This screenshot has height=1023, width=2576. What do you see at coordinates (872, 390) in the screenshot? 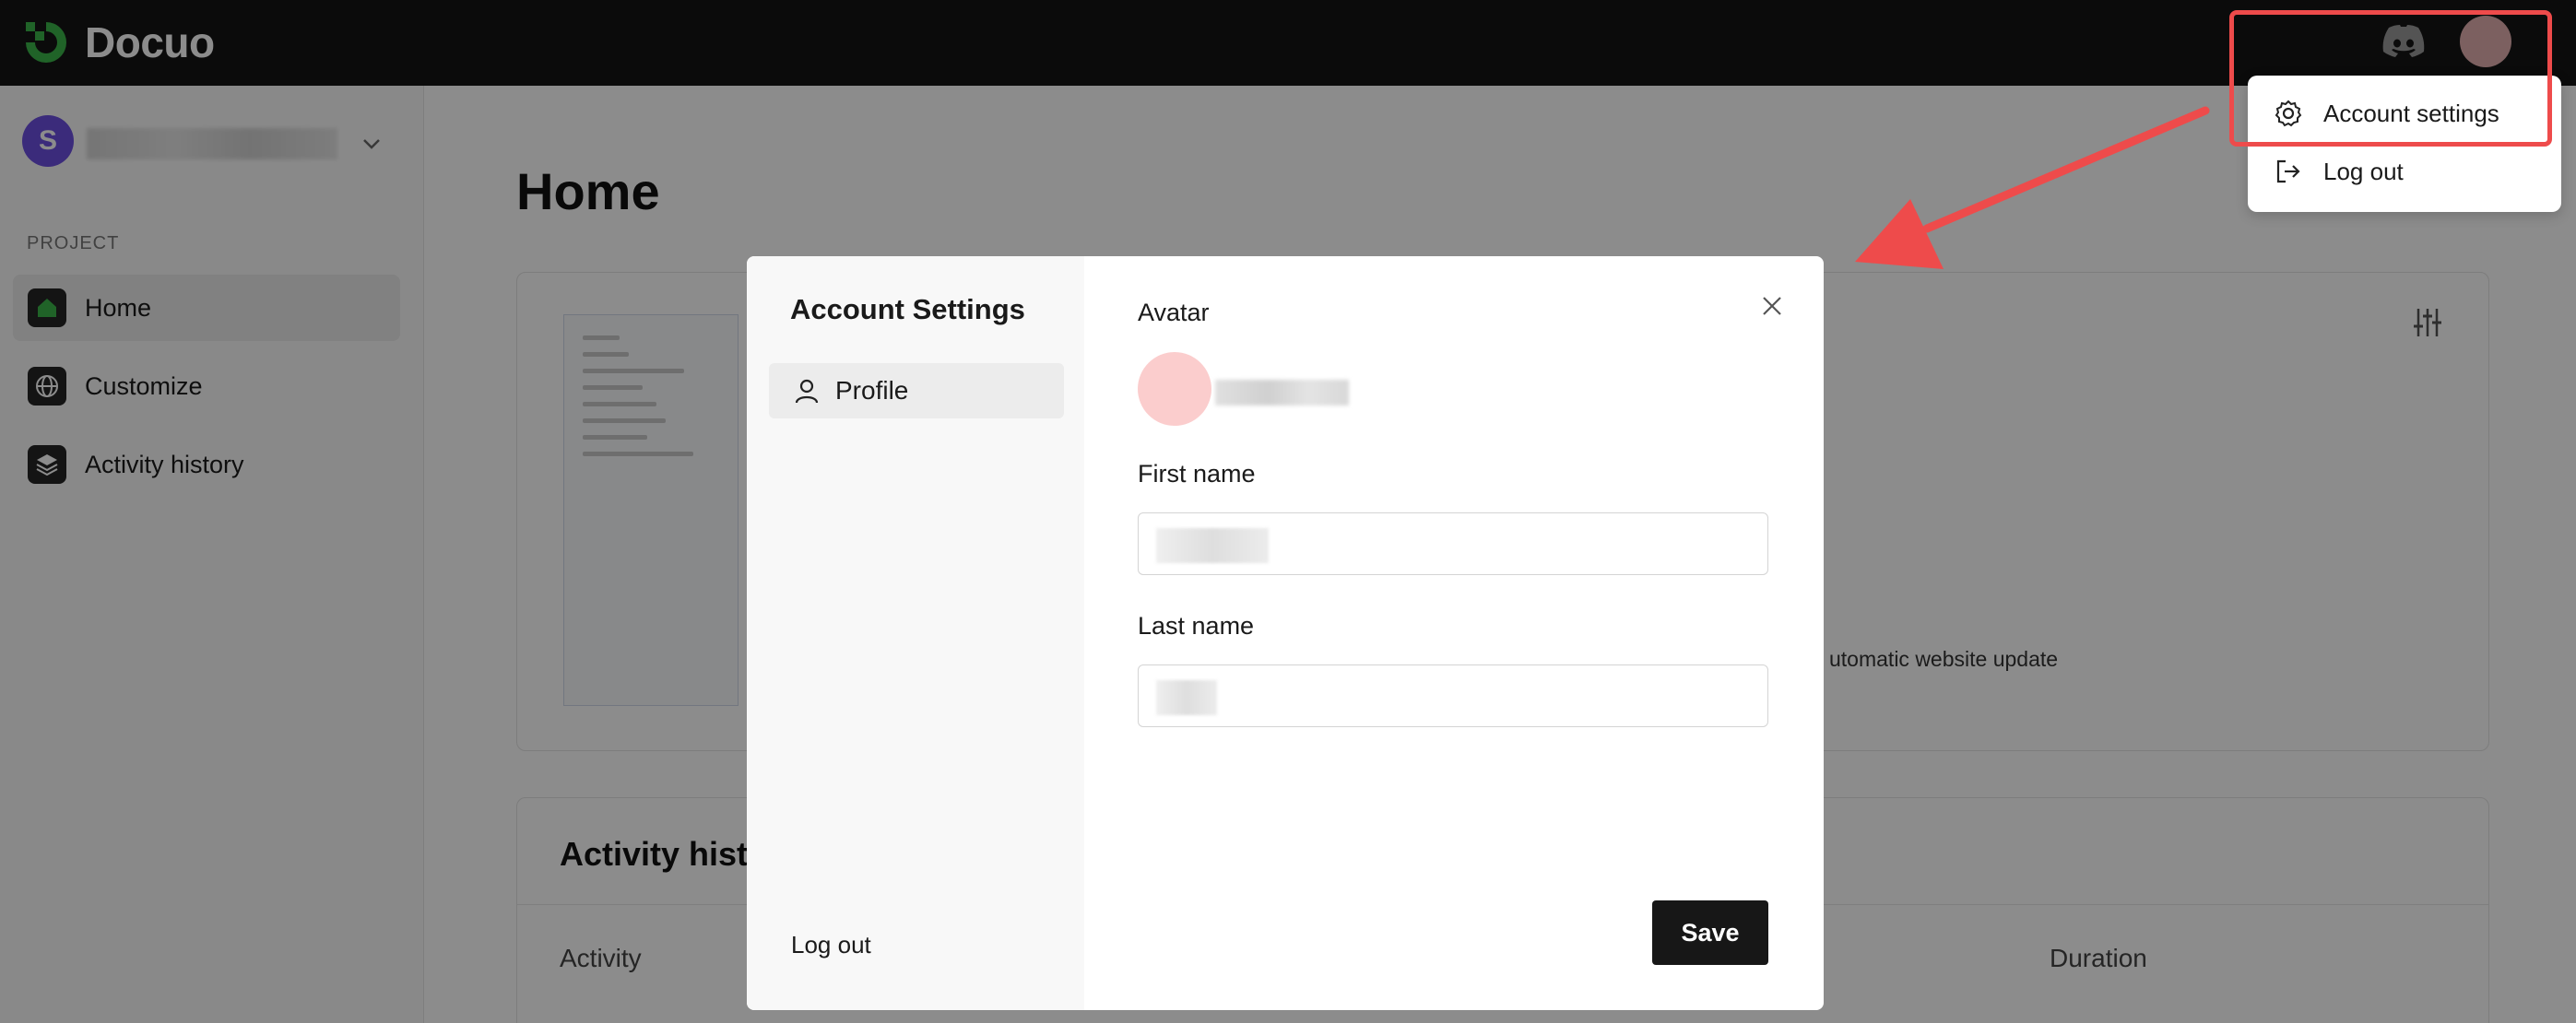
I see `tab-profile-label: Profile` at bounding box center [872, 390].